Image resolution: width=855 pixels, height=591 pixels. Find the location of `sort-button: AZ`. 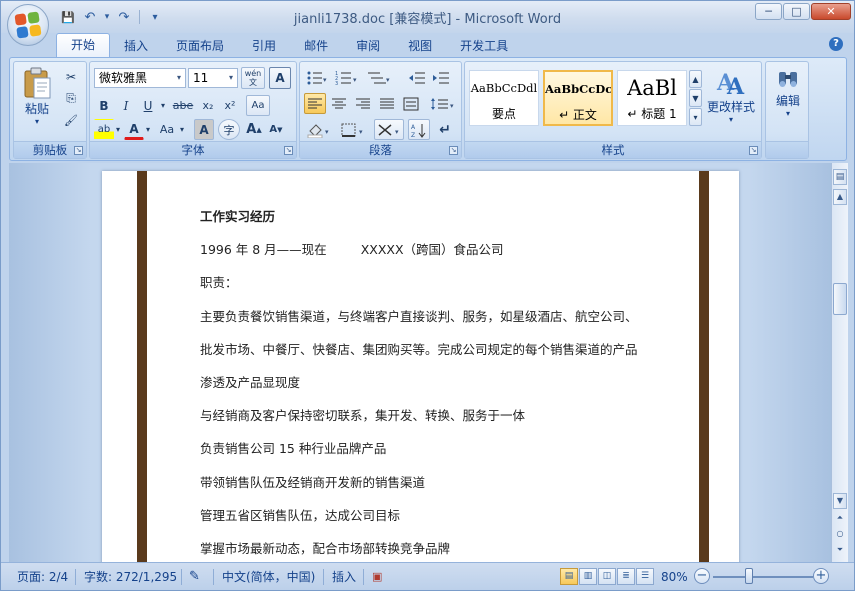

sort-button: AZ is located at coordinates (419, 129).